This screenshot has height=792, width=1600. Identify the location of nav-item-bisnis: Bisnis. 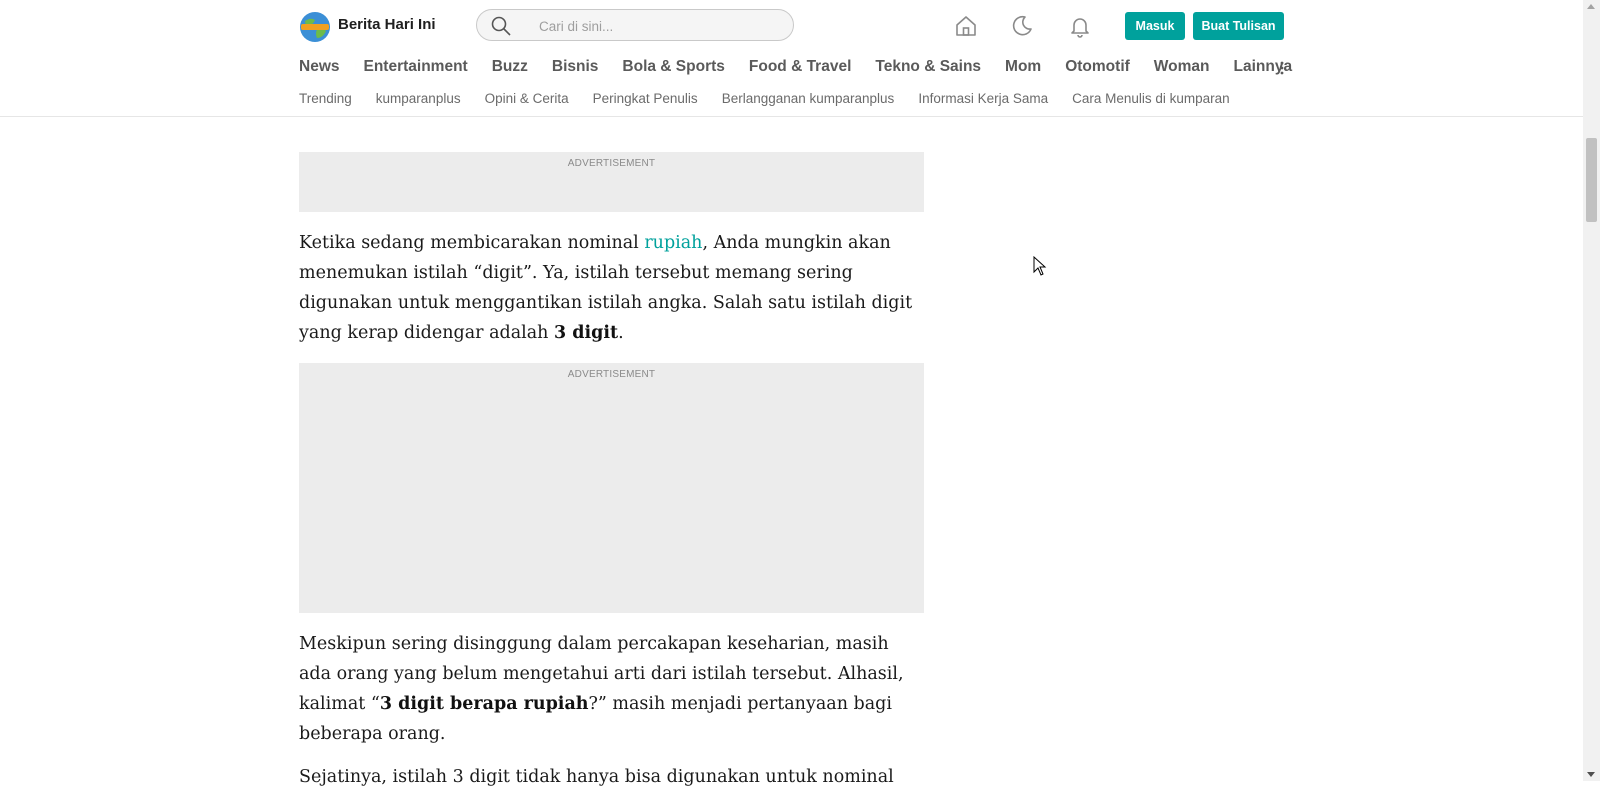
(575, 66).